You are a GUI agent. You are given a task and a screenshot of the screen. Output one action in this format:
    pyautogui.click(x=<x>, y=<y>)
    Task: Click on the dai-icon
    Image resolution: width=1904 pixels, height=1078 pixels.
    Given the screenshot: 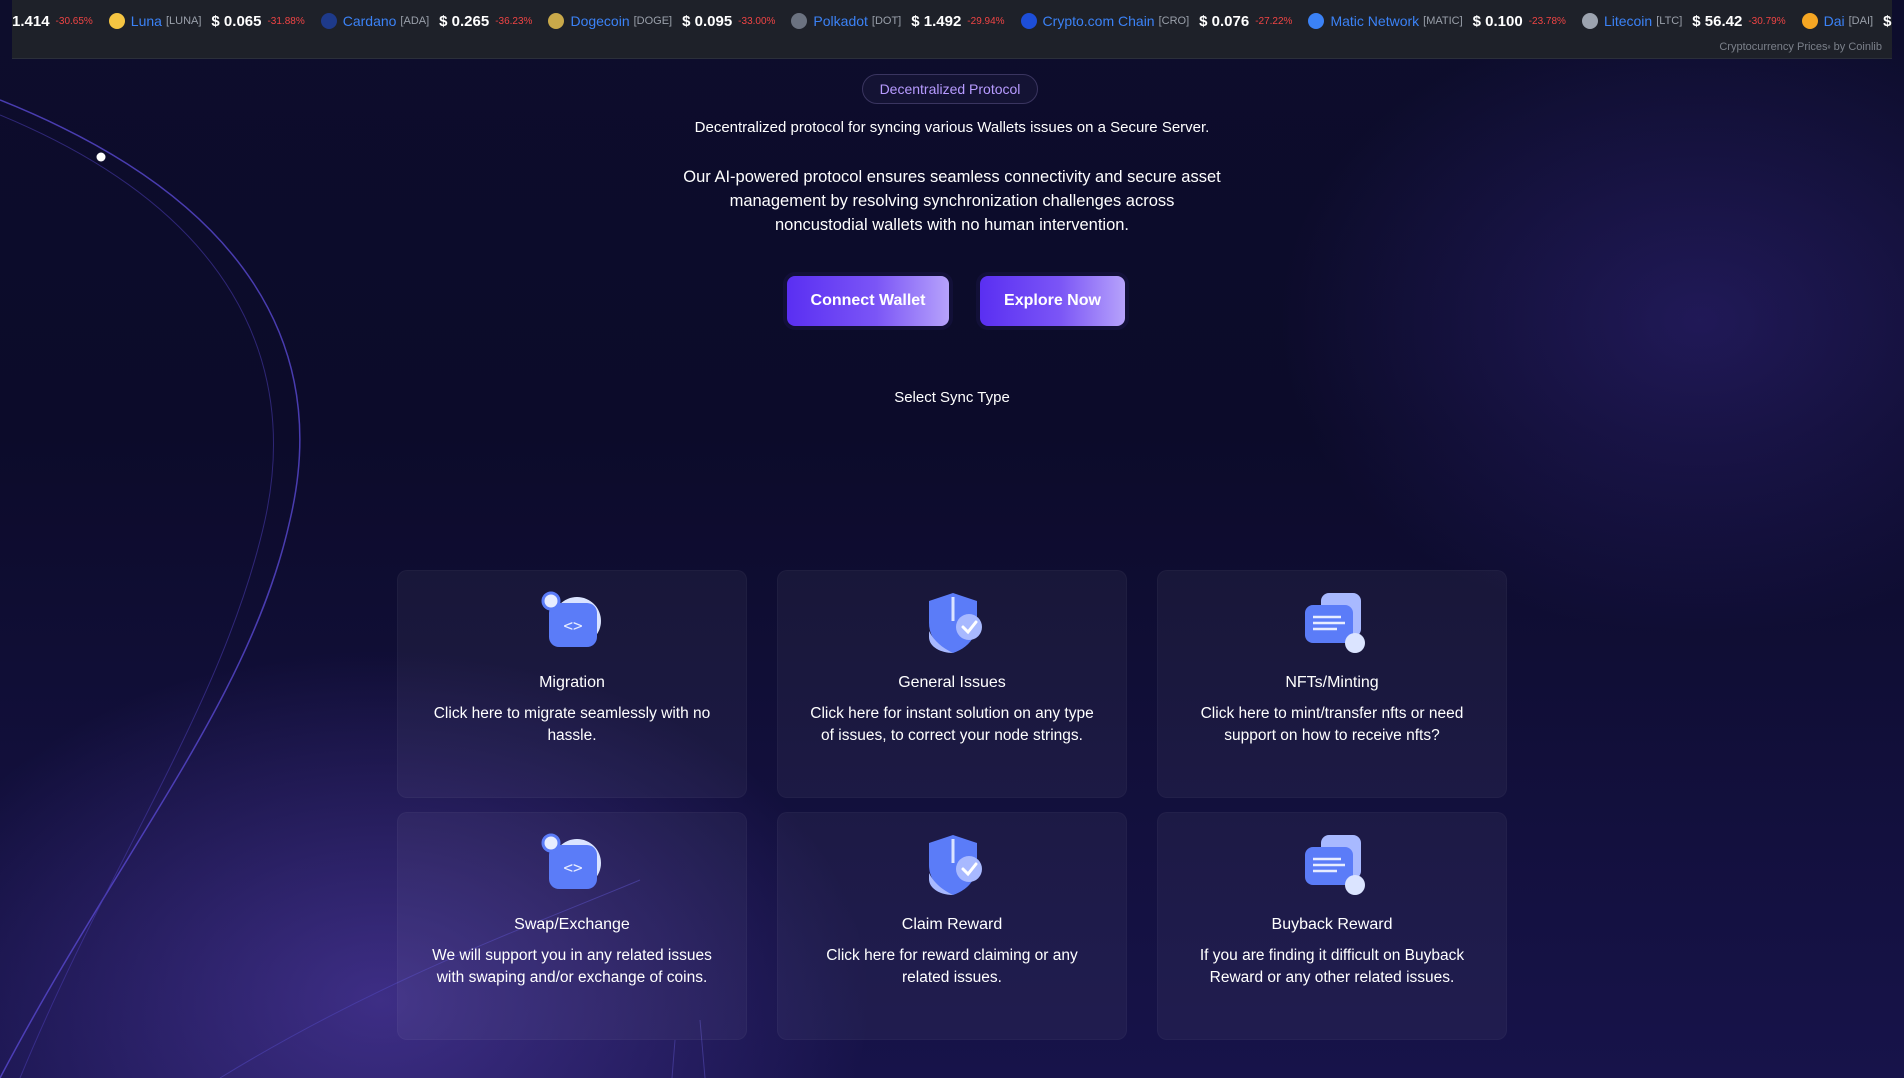 What is the action you would take?
    pyautogui.click(x=1809, y=21)
    